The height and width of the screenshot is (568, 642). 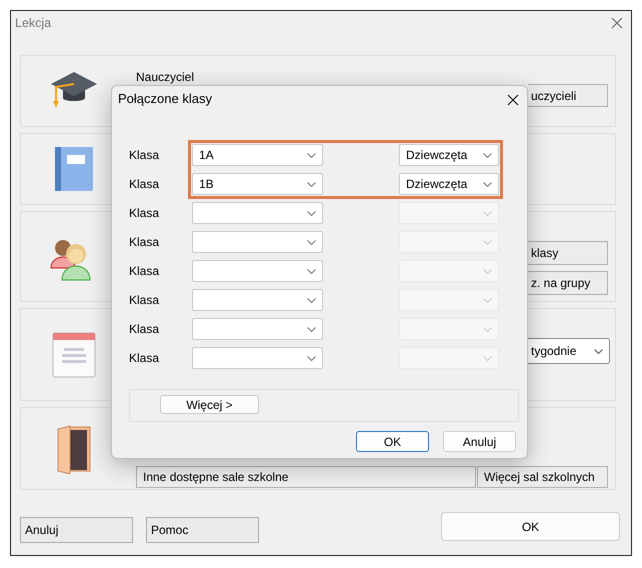 I want to click on more-button: Więcej >, so click(x=209, y=404).